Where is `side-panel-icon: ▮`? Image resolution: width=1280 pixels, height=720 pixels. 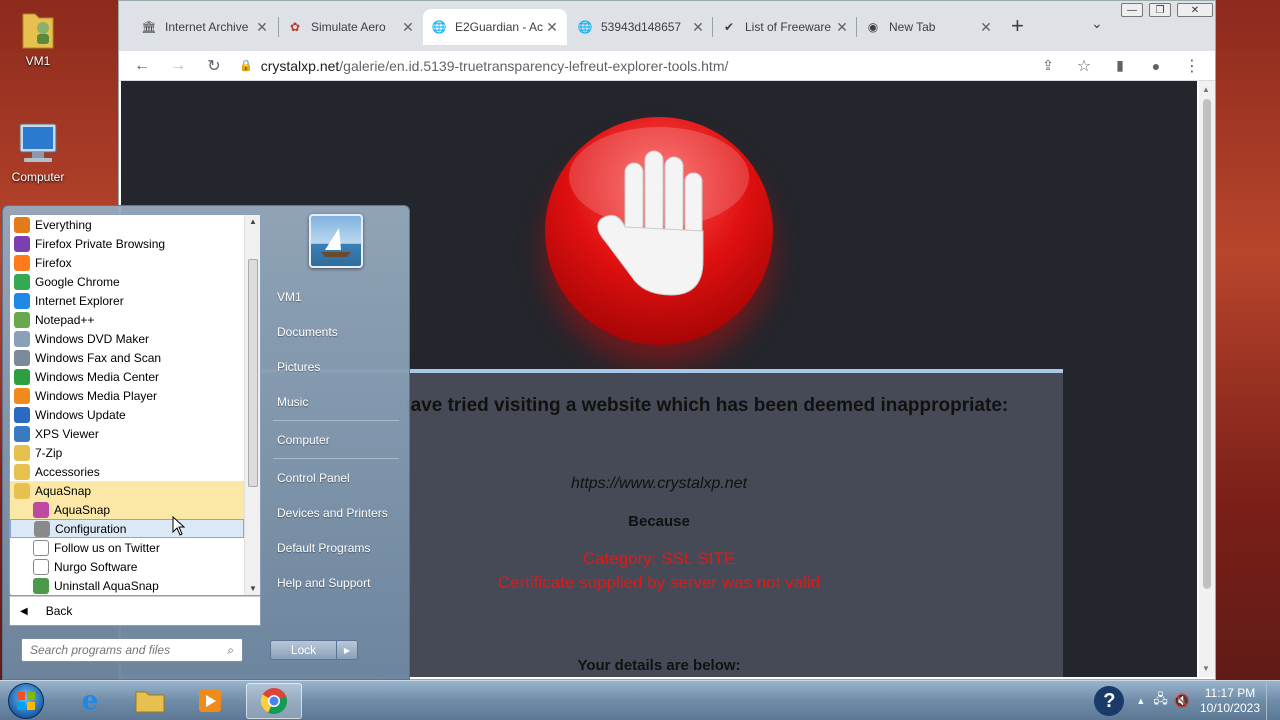
side-panel-icon: ▮ is located at coordinates (1120, 65).